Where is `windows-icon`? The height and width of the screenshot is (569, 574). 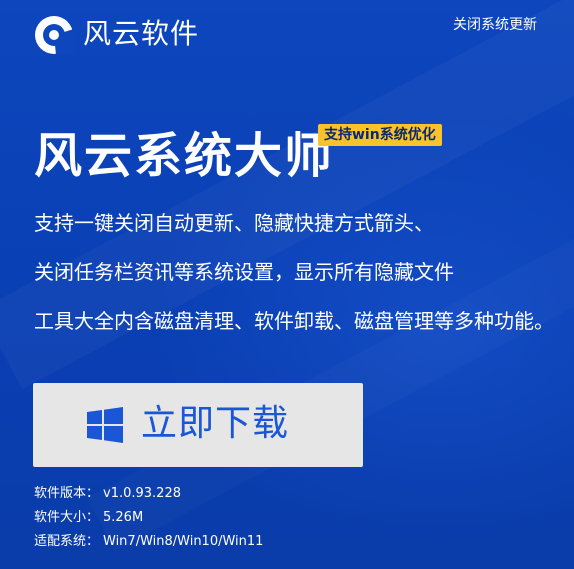
windows-icon is located at coordinates (105, 425).